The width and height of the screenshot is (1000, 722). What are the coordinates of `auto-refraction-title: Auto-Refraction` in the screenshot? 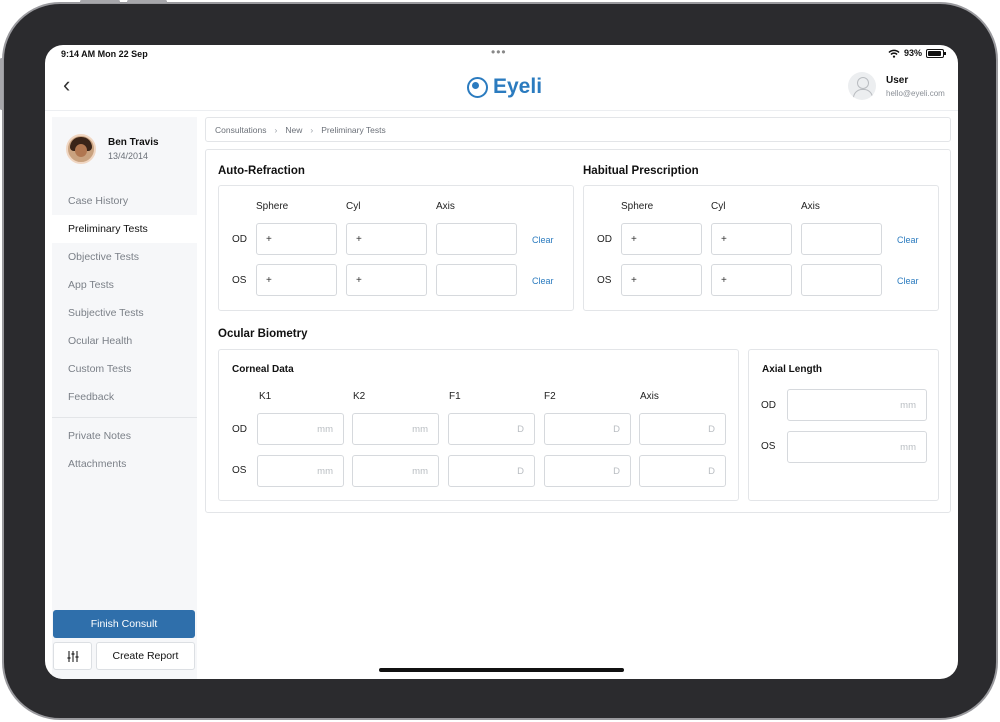 It's located at (261, 171).